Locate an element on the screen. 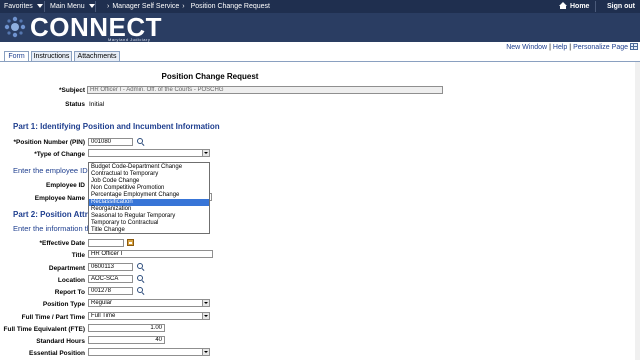 Image resolution: width=640 pixels, height=360 pixels. page-title: Position Change Request is located at coordinates (210, 76).